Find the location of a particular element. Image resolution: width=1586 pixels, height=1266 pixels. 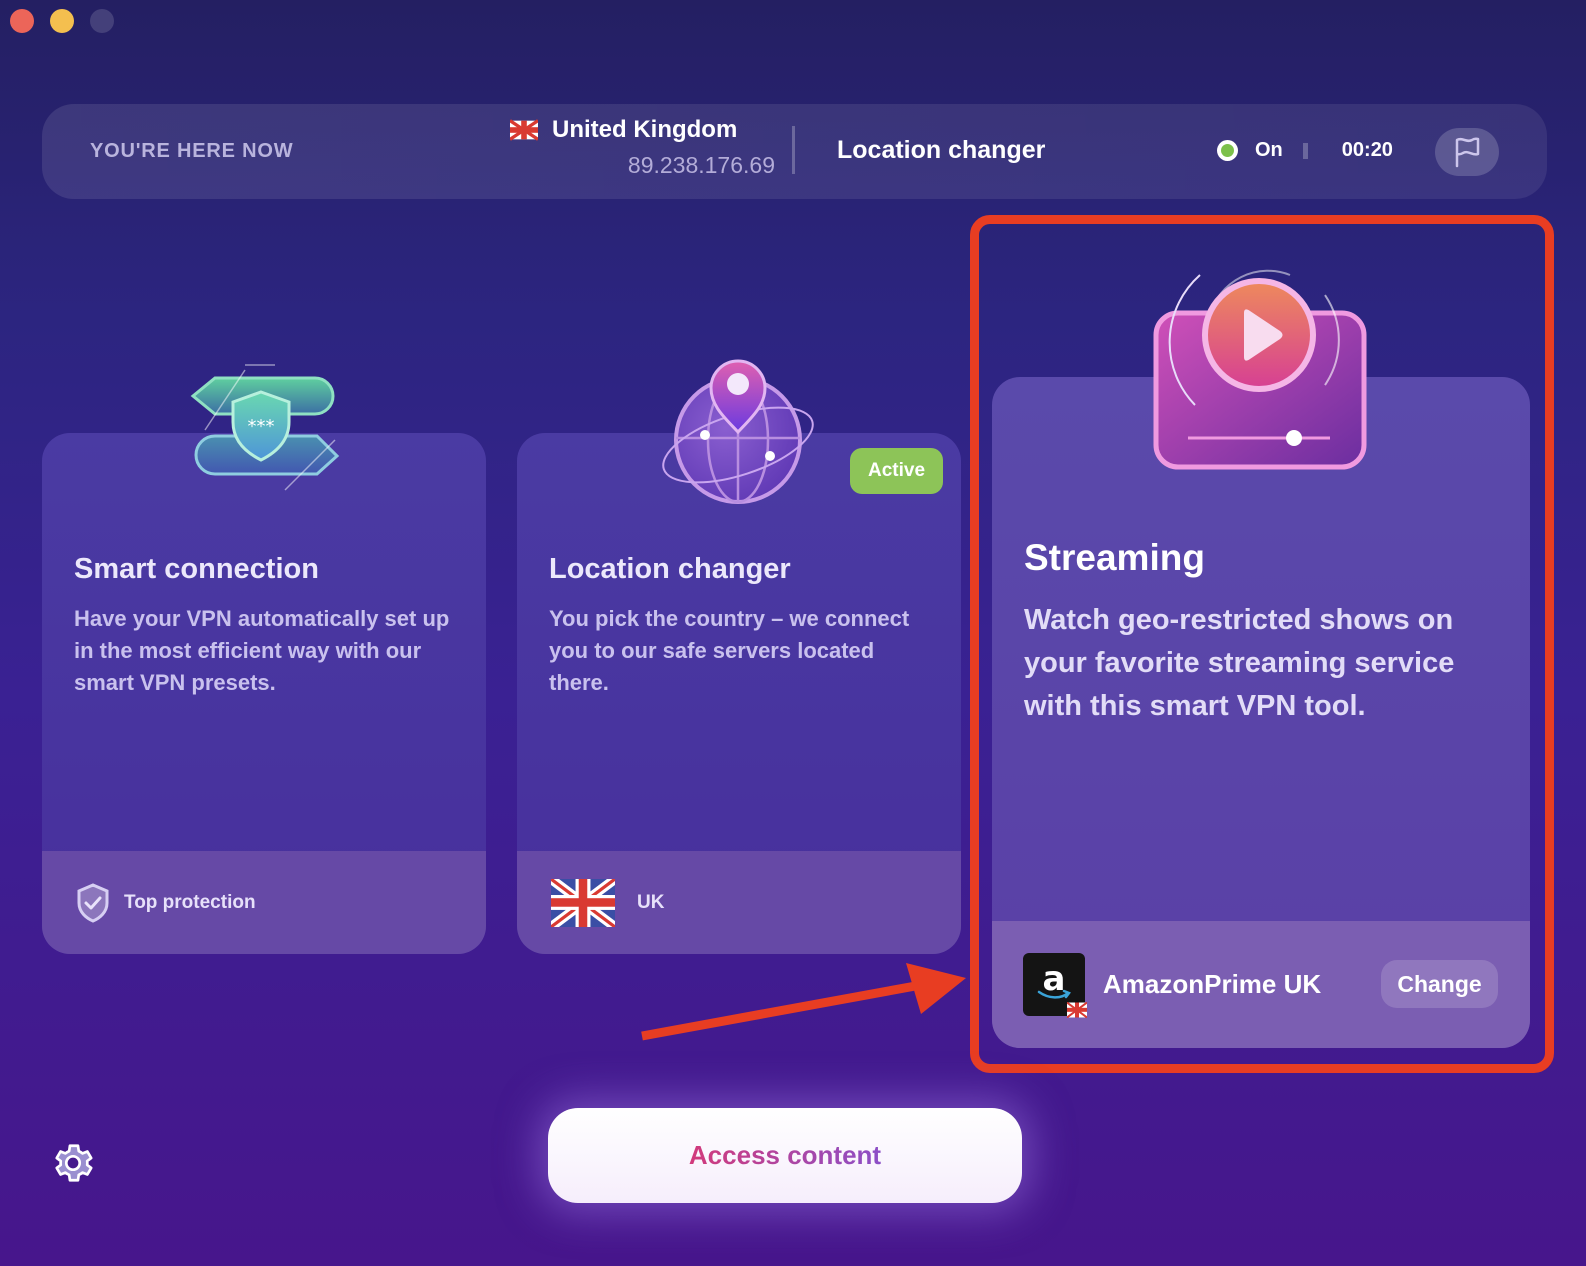

window-minimize-button is located at coordinates (62, 21).